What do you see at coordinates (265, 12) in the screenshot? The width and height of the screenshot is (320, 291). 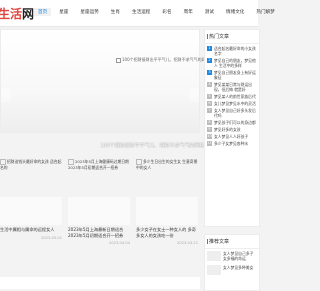 I see `nav-item-9: 热门解梦` at bounding box center [265, 12].